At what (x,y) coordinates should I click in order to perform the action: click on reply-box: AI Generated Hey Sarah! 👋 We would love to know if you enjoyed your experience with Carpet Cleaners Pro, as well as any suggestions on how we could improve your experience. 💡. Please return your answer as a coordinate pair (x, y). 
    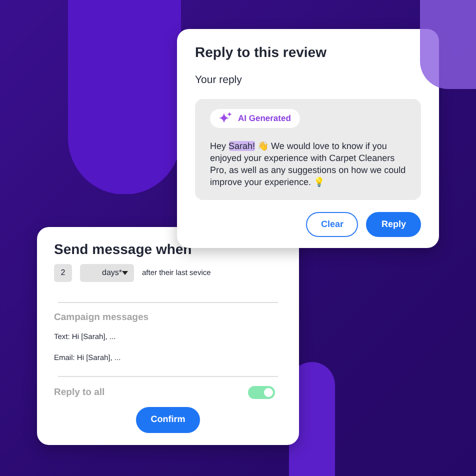
    Looking at the image, I should click on (308, 149).